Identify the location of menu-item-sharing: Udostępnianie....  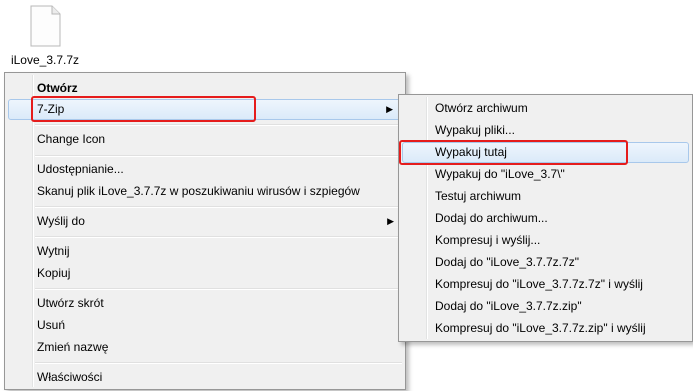
(205, 169).